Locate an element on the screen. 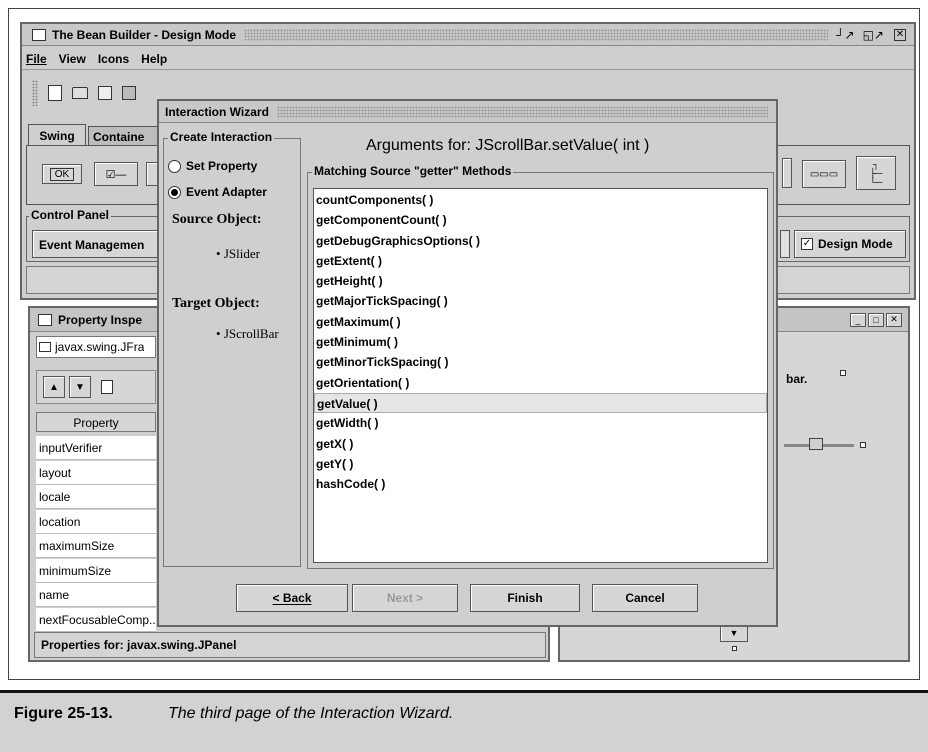 The height and width of the screenshot is (752, 928). create-interaction-legend: Create Interaction is located at coordinates (221, 137).